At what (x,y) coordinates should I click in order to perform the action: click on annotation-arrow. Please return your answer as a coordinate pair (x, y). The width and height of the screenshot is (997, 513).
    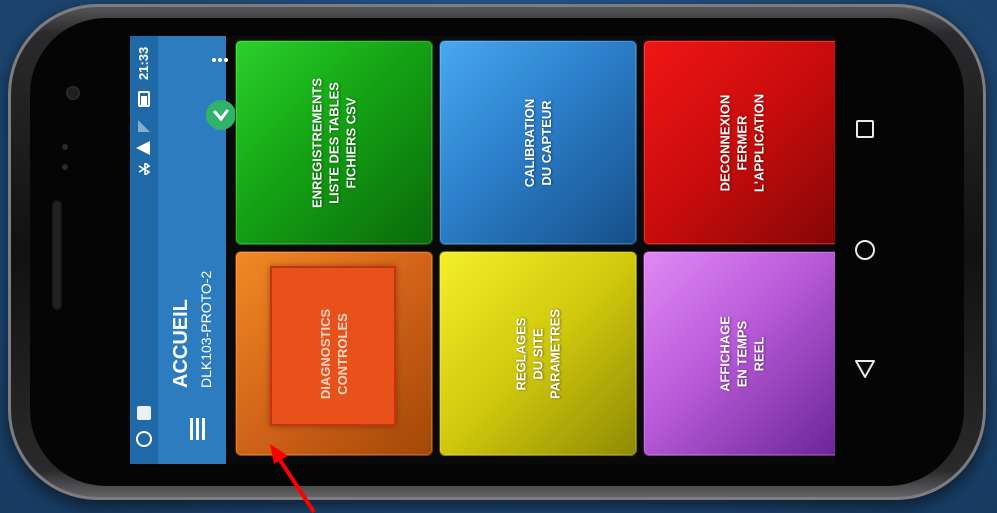
    Looking at the image, I should click on (293, 478).